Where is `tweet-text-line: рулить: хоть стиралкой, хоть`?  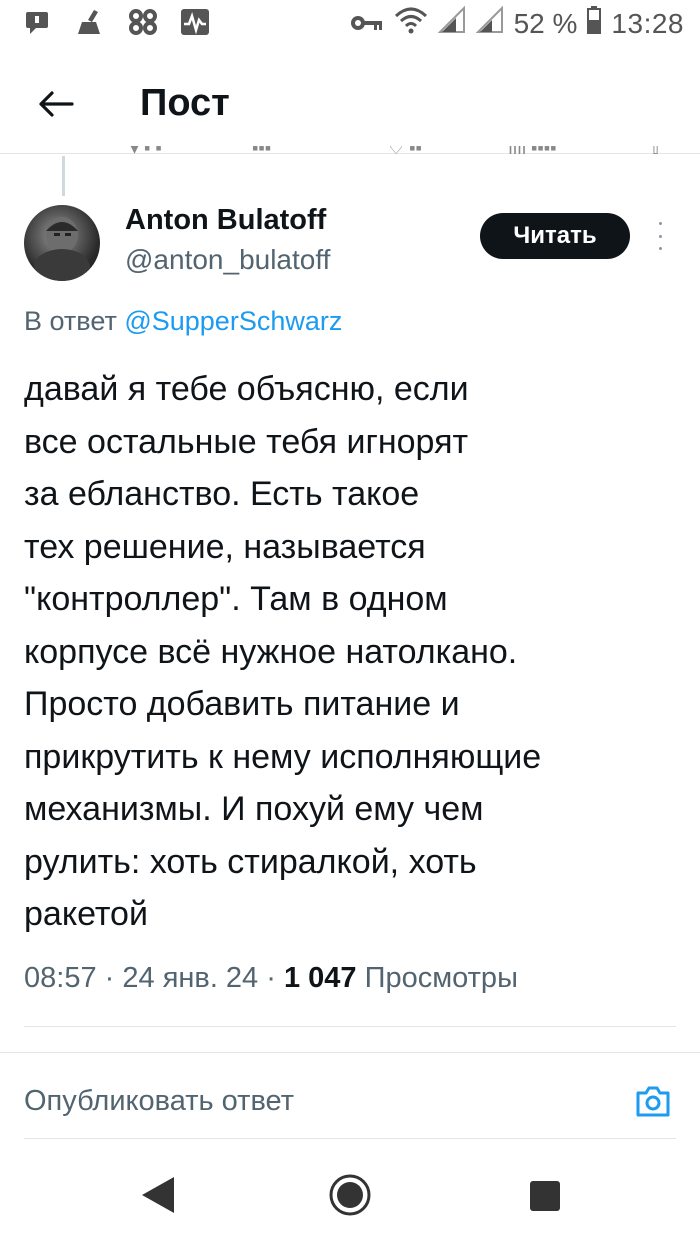
tweet-text-line: рулить: хоть стиралкой, хоть is located at coordinates (250, 861).